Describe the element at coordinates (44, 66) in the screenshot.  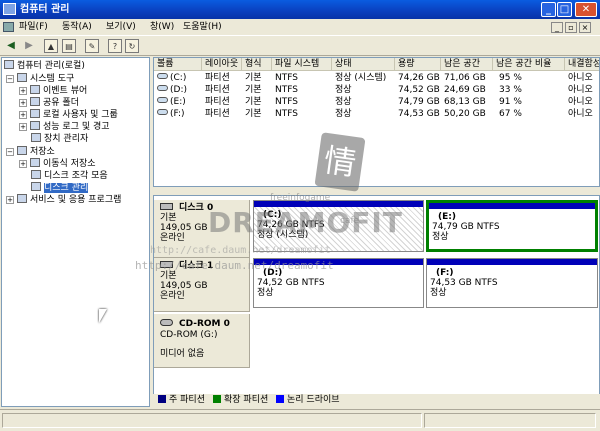
I see `tree-item-root: 컴퓨터 관리(로컬)` at that location.